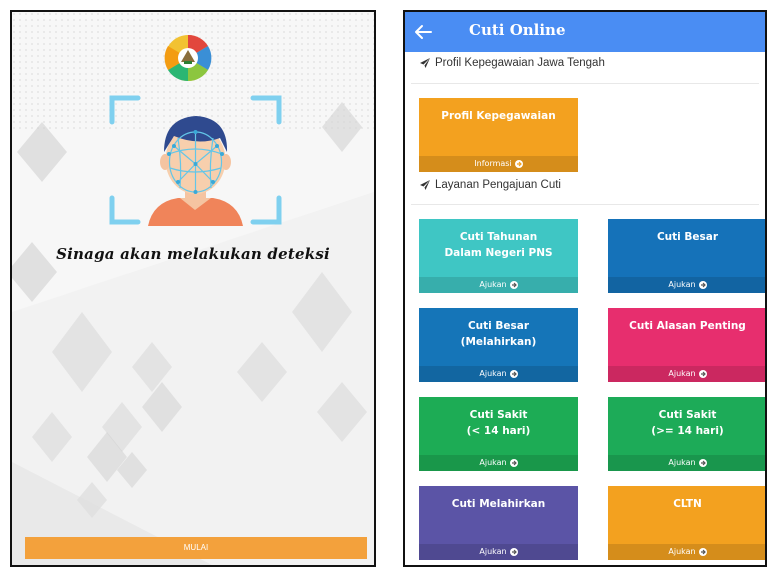  I want to click on app-bar: Cuti Online, so click(585, 32).